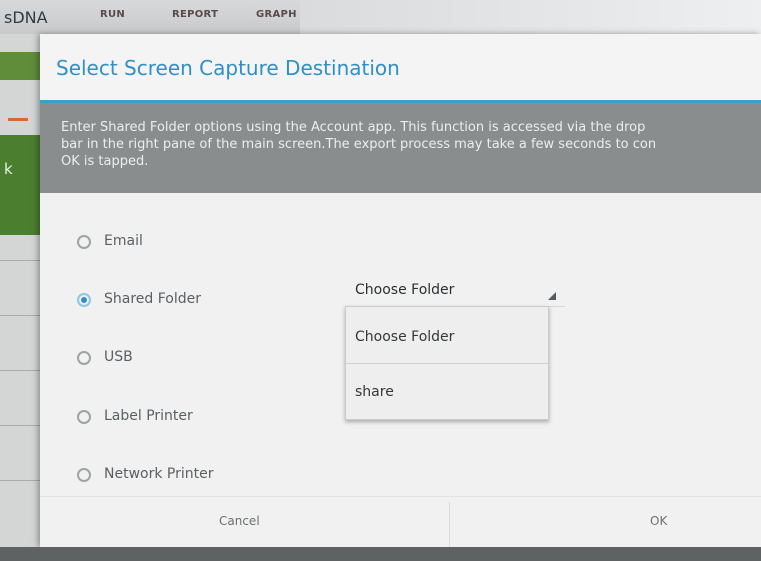 The height and width of the screenshot is (561, 761). I want to click on dropdown-arrow-icon, so click(552, 296).